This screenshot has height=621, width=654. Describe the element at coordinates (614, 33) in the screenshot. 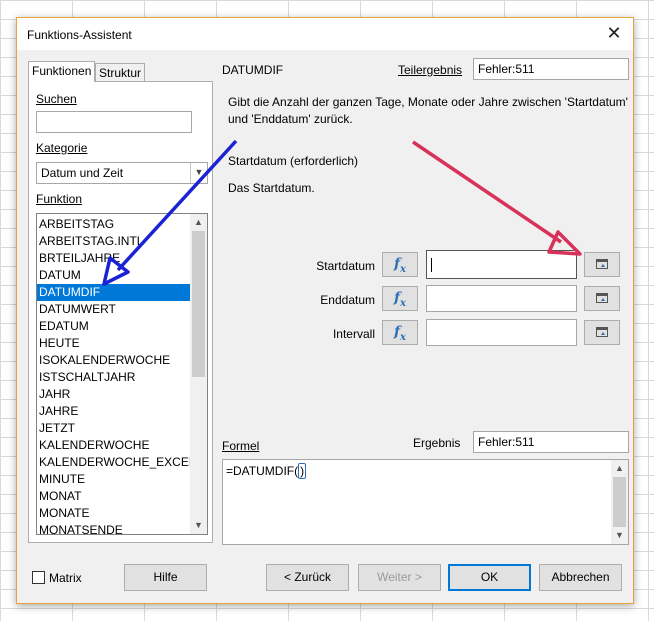

I see `close-icon: ✕` at that location.